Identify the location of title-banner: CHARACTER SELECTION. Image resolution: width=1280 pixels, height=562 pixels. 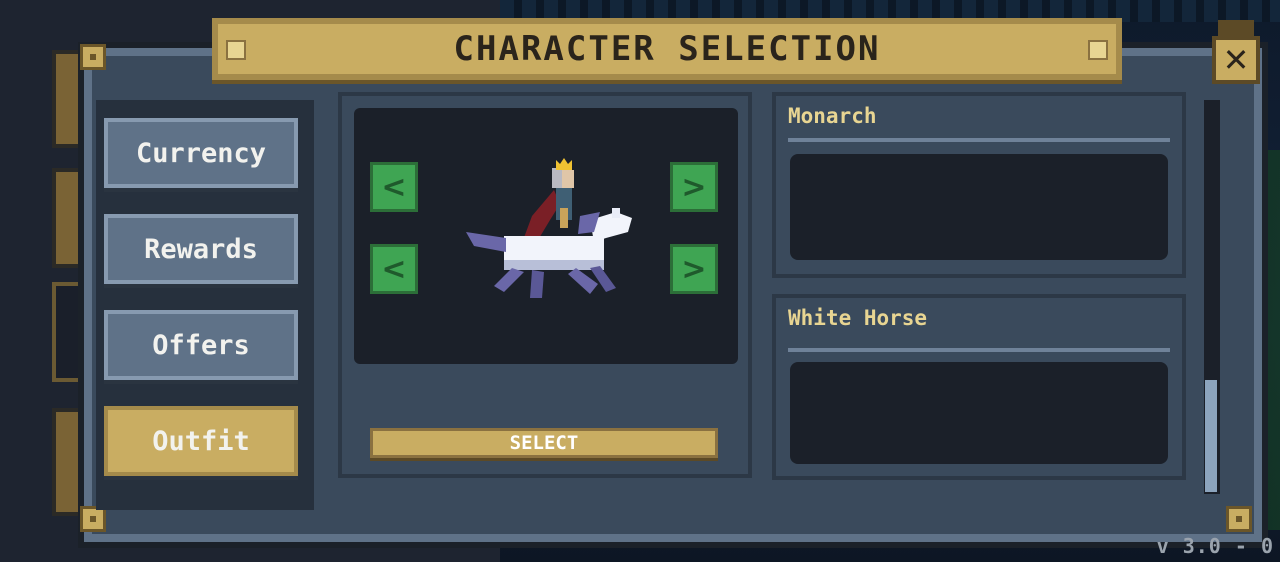
(667, 49).